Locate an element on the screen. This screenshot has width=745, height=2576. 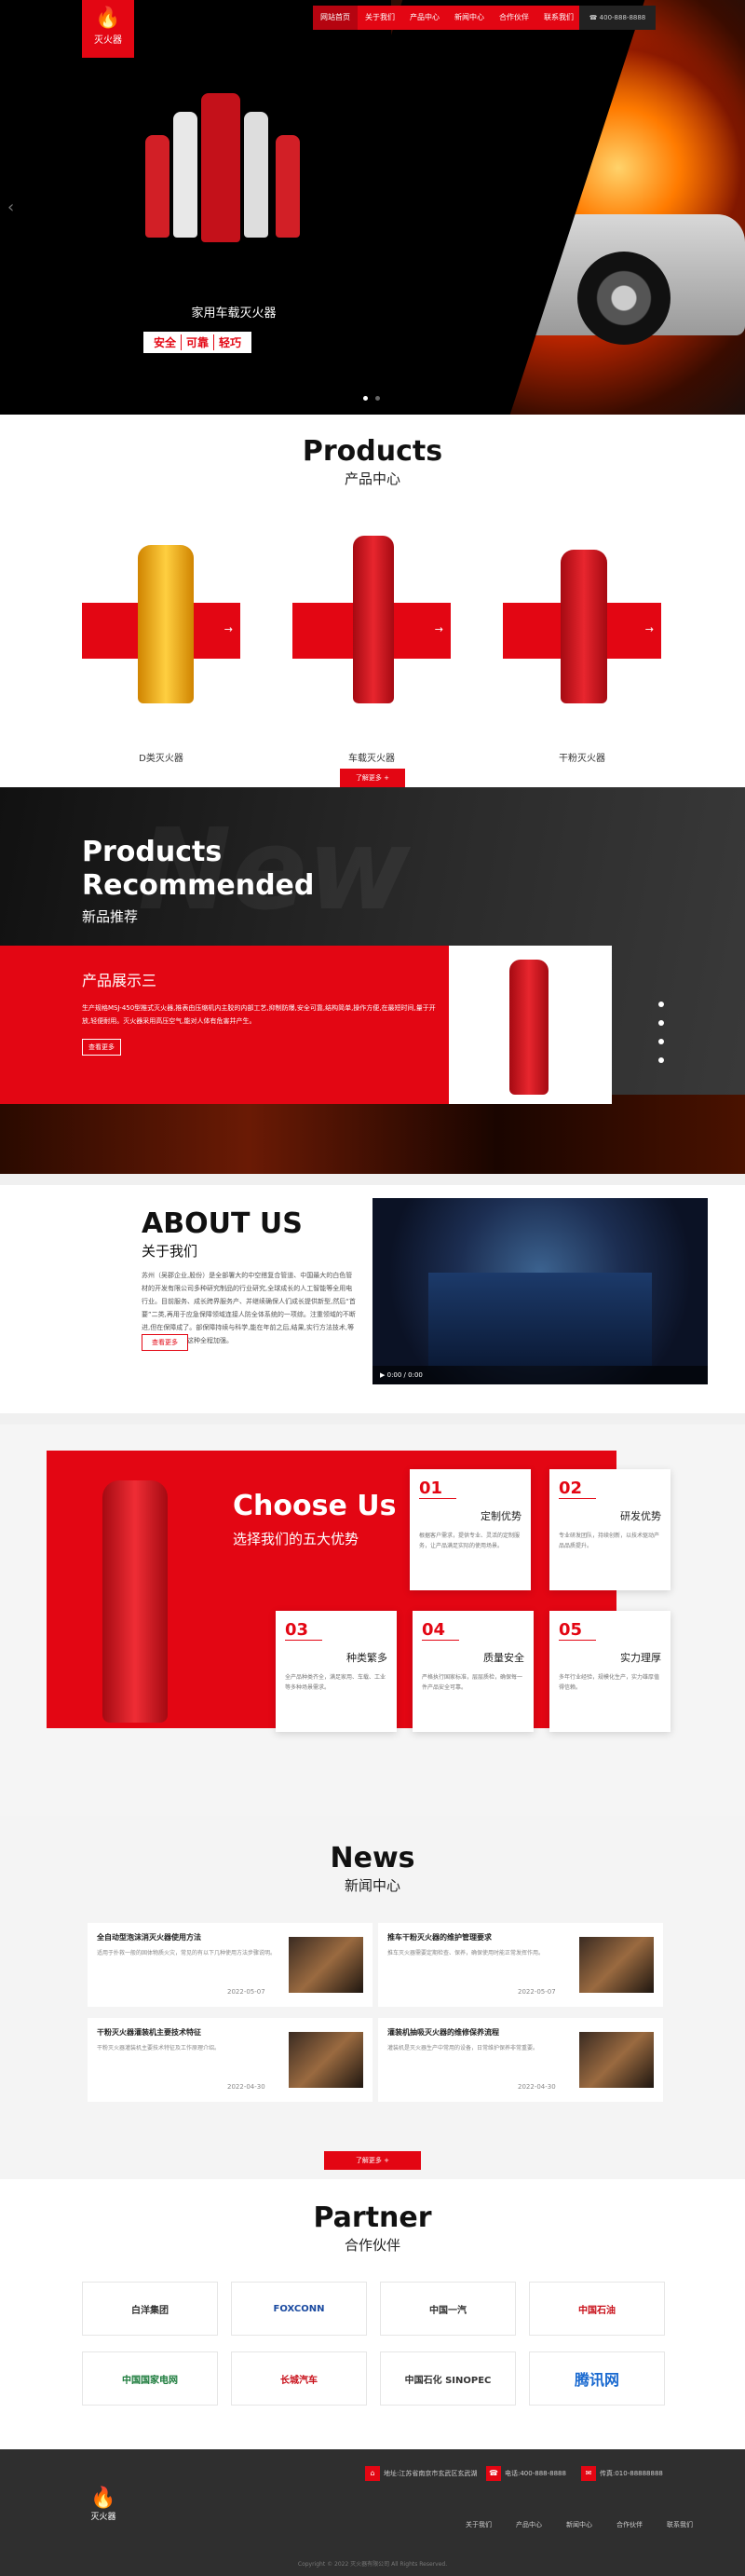
partner-logo: 长城汽车 is located at coordinates (299, 2378).